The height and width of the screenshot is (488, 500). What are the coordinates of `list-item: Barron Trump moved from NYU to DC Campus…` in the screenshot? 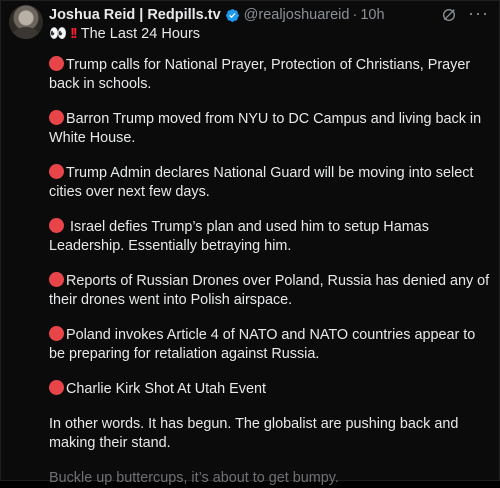 It's located at (271, 129).